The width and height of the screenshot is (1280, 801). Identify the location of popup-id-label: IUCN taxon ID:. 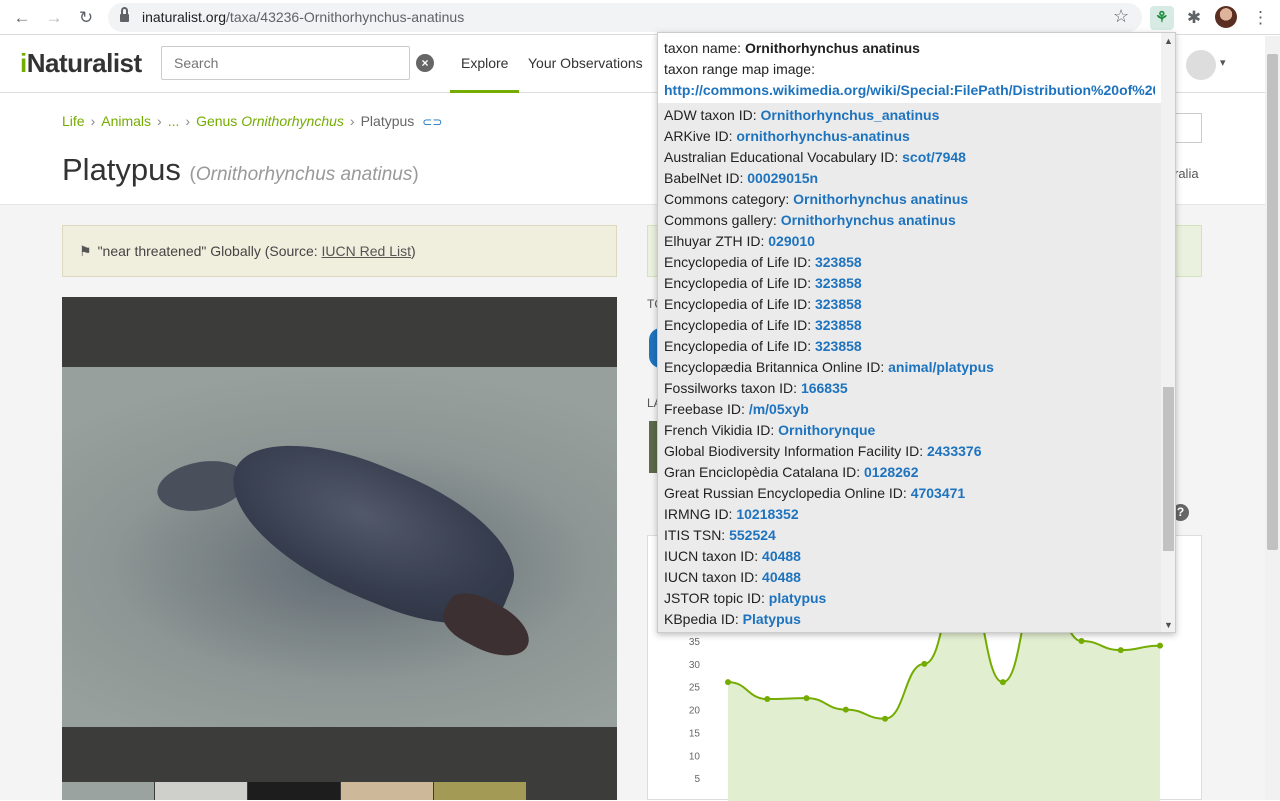
(711, 556).